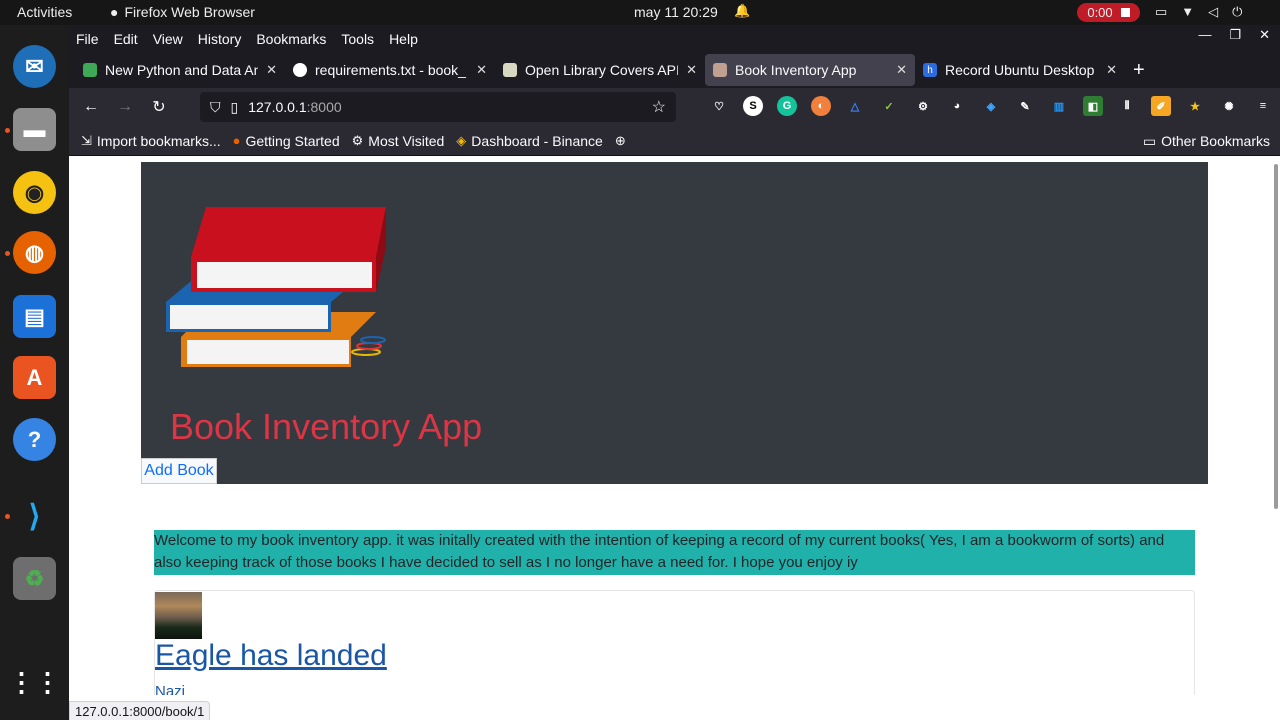 The height and width of the screenshot is (720, 1280). I want to click on stop-icon, so click(1125, 12).